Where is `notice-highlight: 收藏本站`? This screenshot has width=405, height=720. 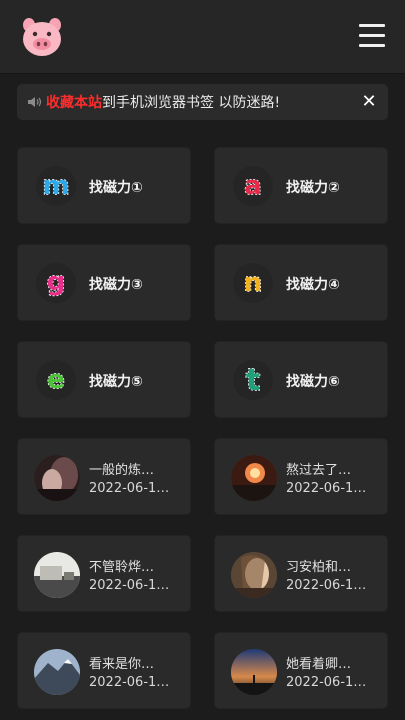
notice-highlight: 收藏本站 is located at coordinates (74, 103).